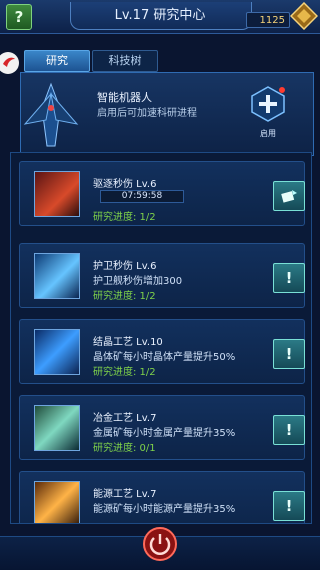 The image size is (320, 570). I want to click on speedup-button, so click(289, 196).